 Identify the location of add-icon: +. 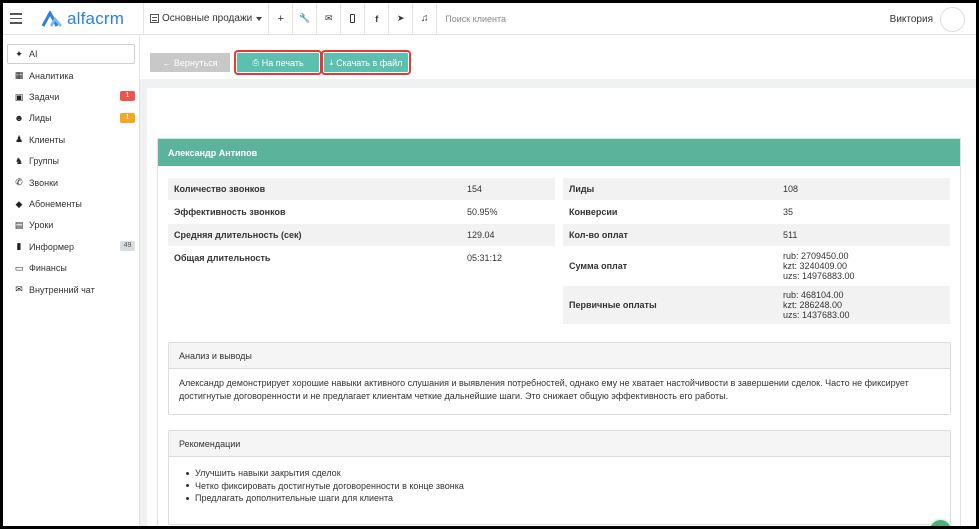
(280, 19).